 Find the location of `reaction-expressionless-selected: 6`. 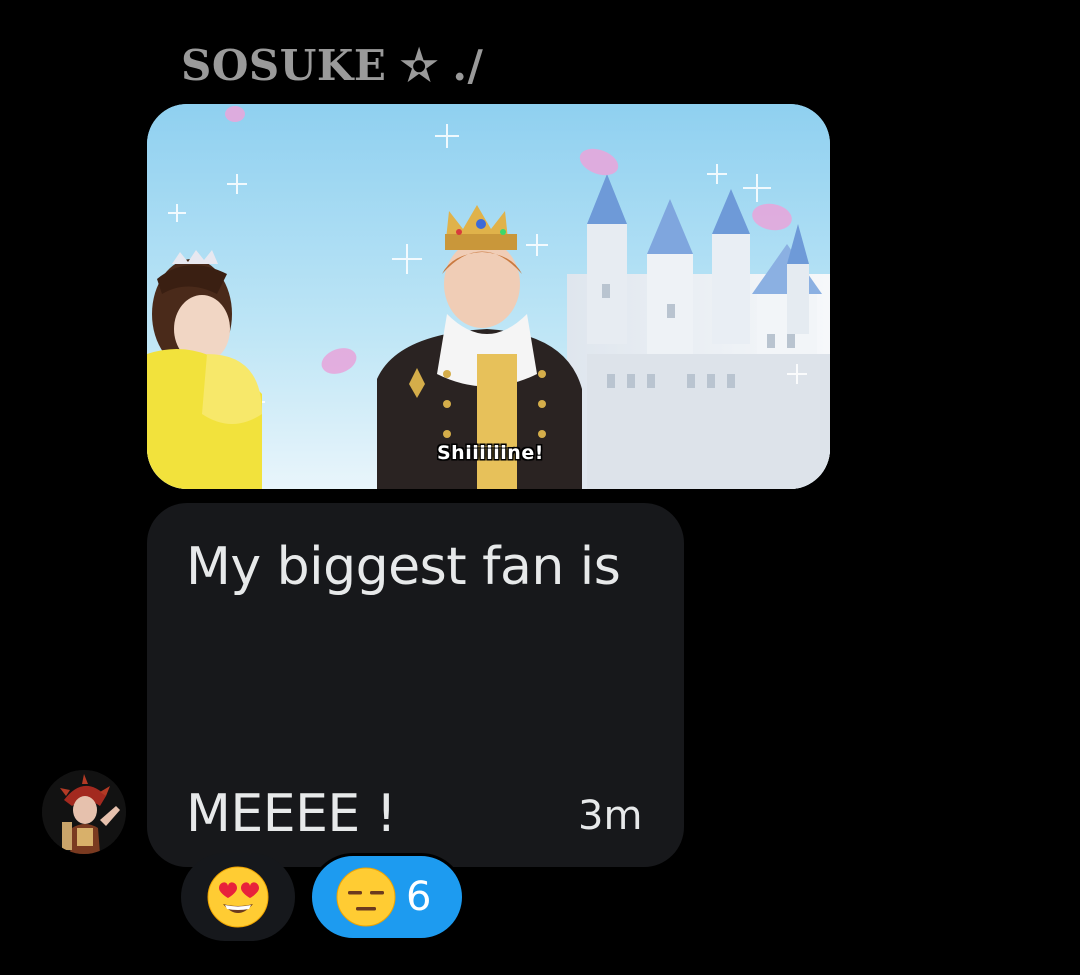

reaction-expressionless-selected: 6 is located at coordinates (387, 897).